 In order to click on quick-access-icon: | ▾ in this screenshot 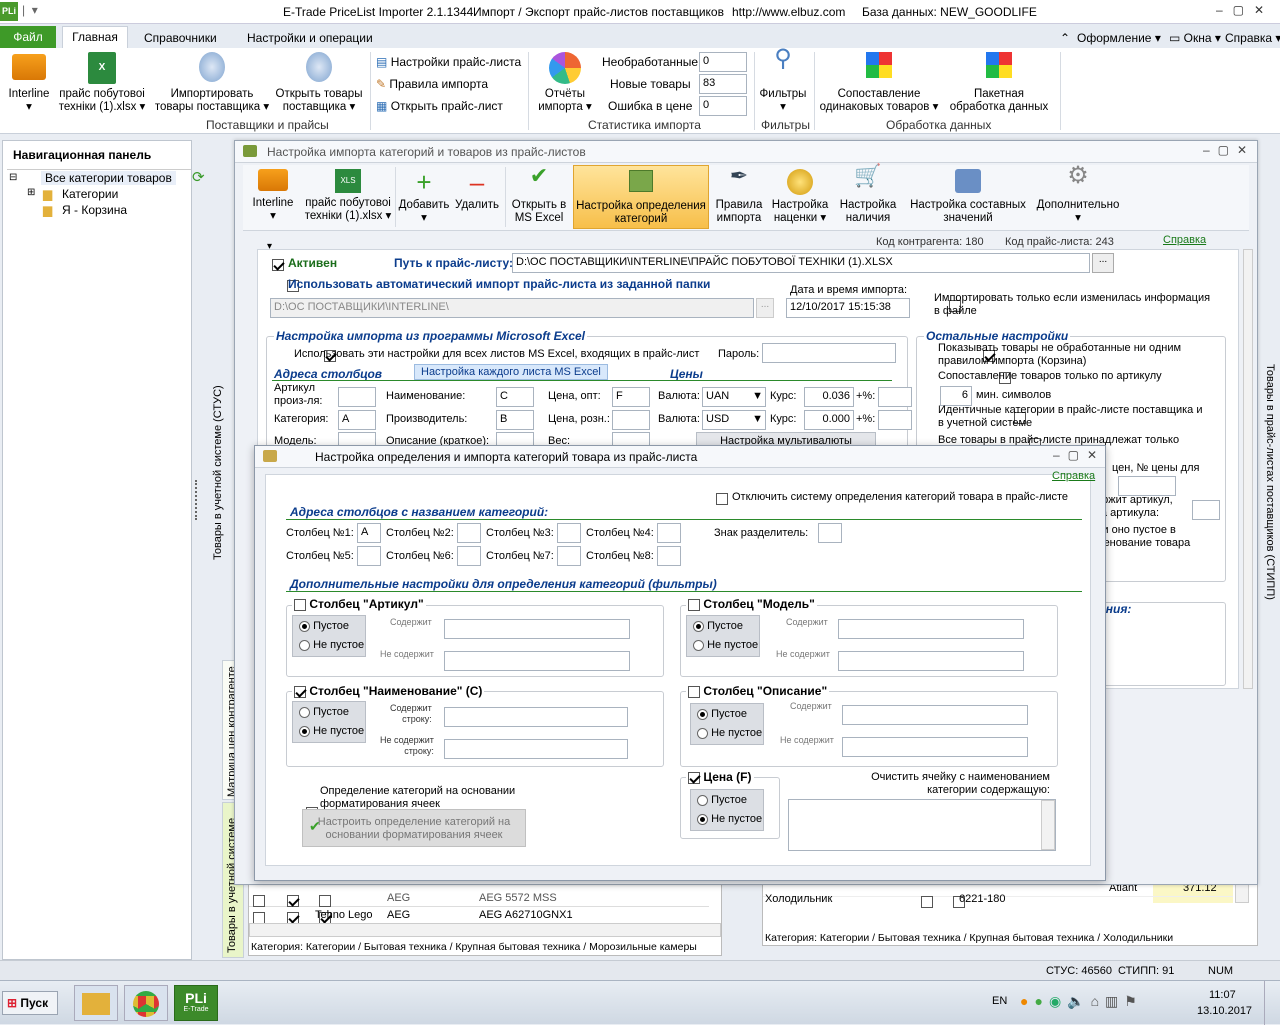, I will do `click(30, 10)`.